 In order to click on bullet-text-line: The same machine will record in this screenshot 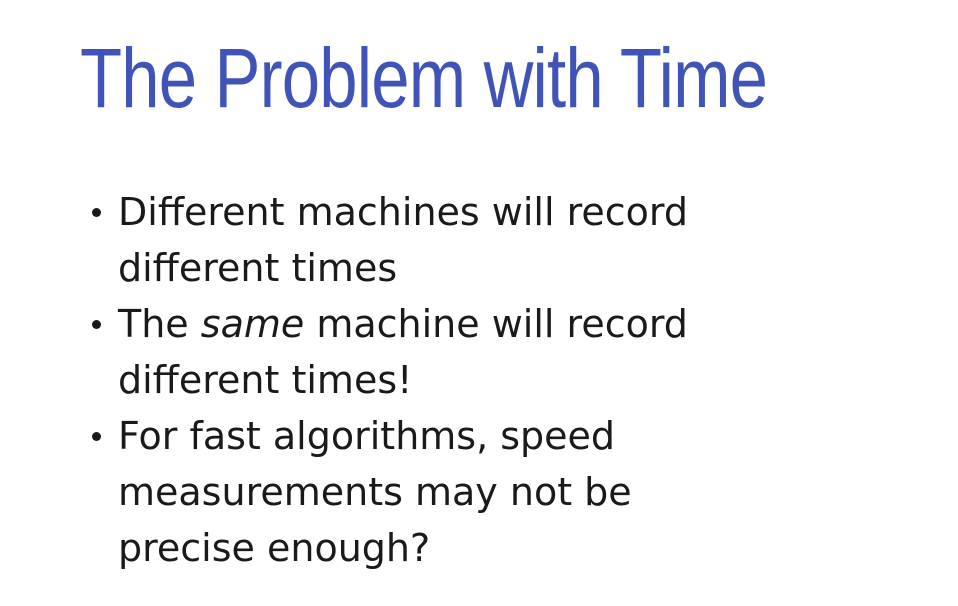, I will do `click(448, 324)`.